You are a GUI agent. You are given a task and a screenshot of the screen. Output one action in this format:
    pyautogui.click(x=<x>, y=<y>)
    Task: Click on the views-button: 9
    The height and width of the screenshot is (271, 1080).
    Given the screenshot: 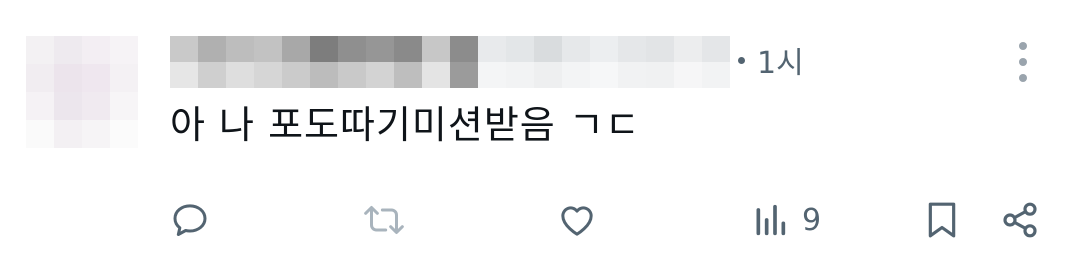 What is the action you would take?
    pyautogui.click(x=786, y=220)
    